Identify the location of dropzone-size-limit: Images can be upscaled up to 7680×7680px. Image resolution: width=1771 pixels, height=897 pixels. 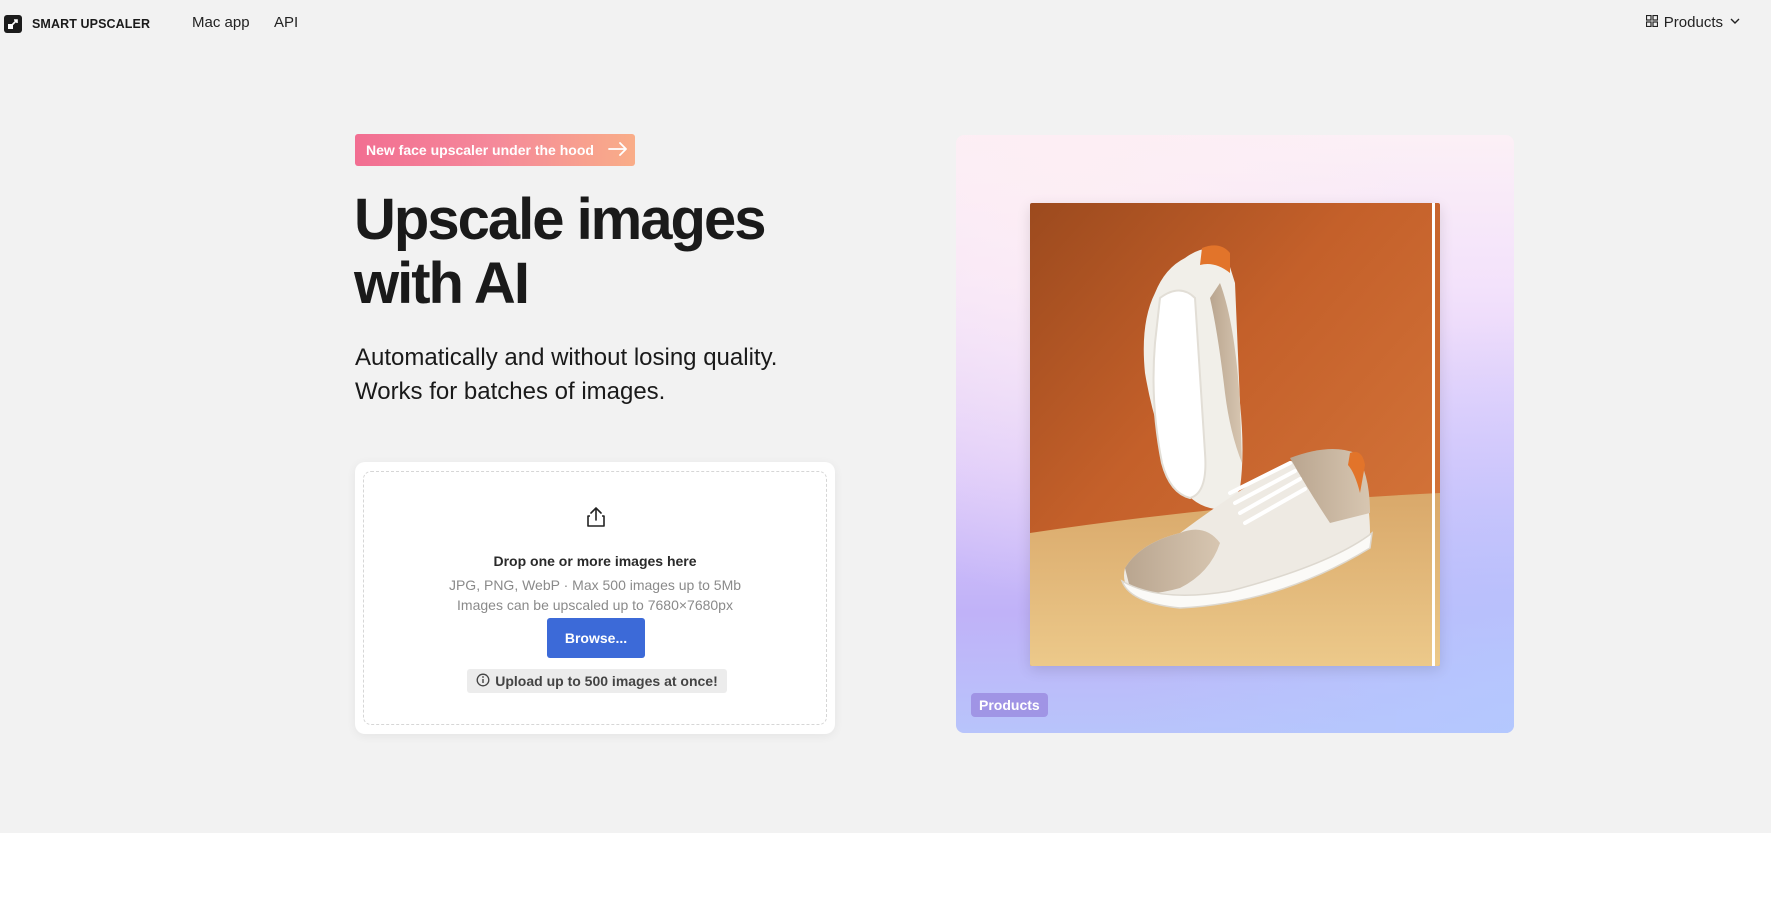
(595, 605).